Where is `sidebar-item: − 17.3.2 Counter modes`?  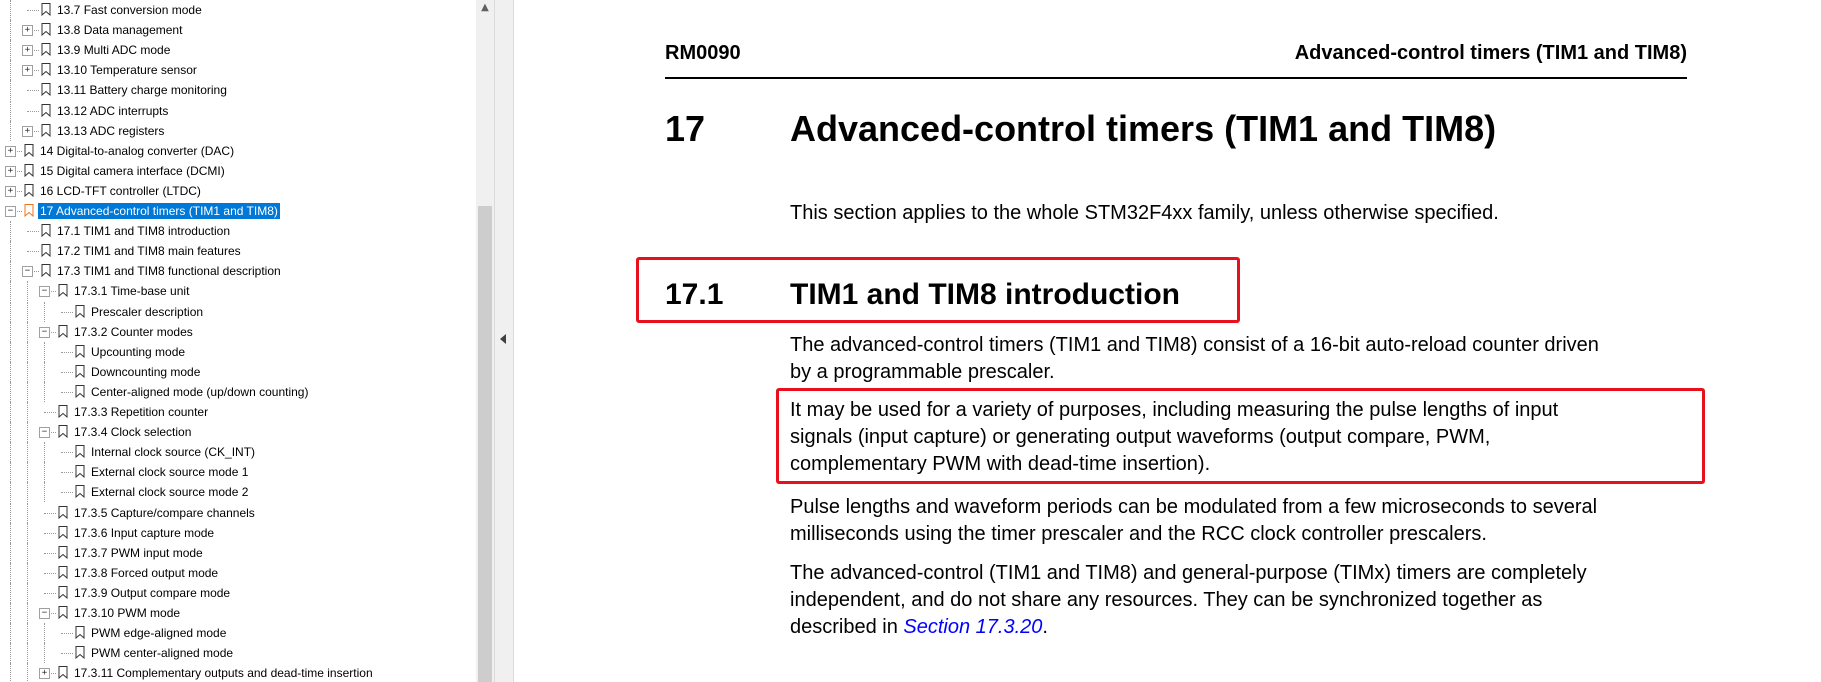 sidebar-item: − 17.3.2 Counter modes is located at coordinates (238, 332).